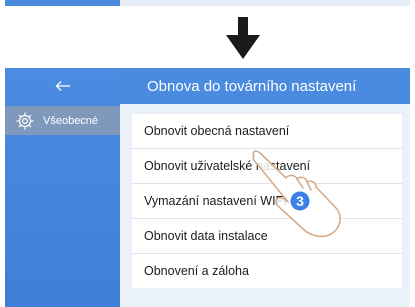 This screenshot has height=307, width=415. Describe the element at coordinates (265, 3) in the screenshot. I see `previous-screen-content-edge` at that location.